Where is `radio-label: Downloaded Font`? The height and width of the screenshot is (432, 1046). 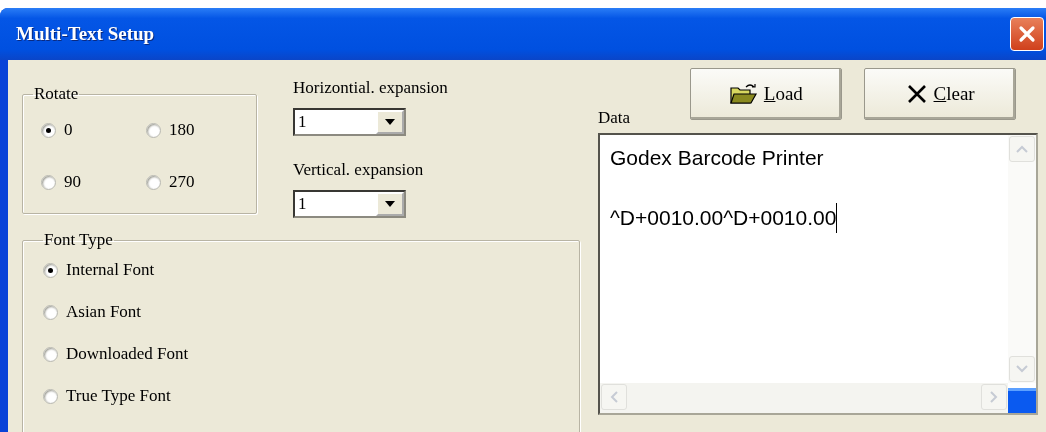 radio-label: Downloaded Font is located at coordinates (127, 354).